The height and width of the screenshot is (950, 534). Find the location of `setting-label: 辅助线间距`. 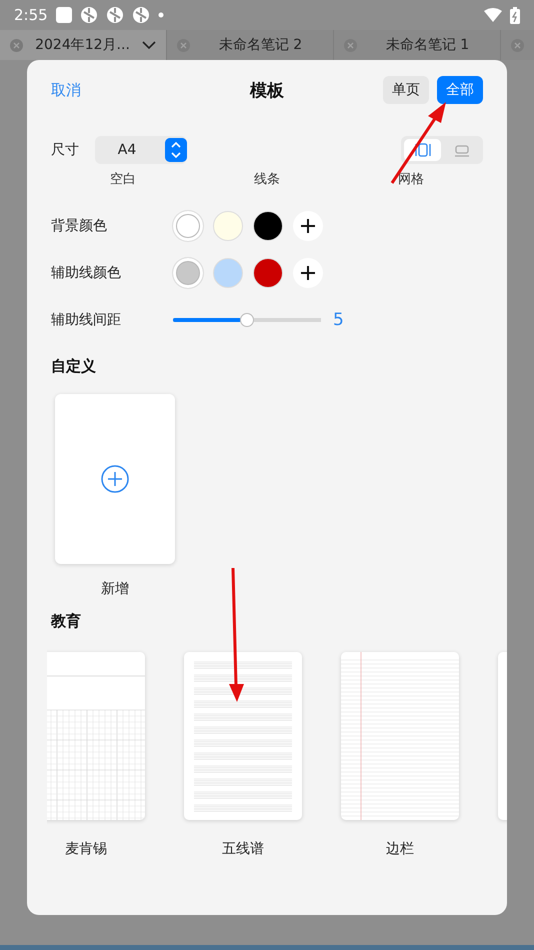

setting-label: 辅助线间距 is located at coordinates (86, 319).